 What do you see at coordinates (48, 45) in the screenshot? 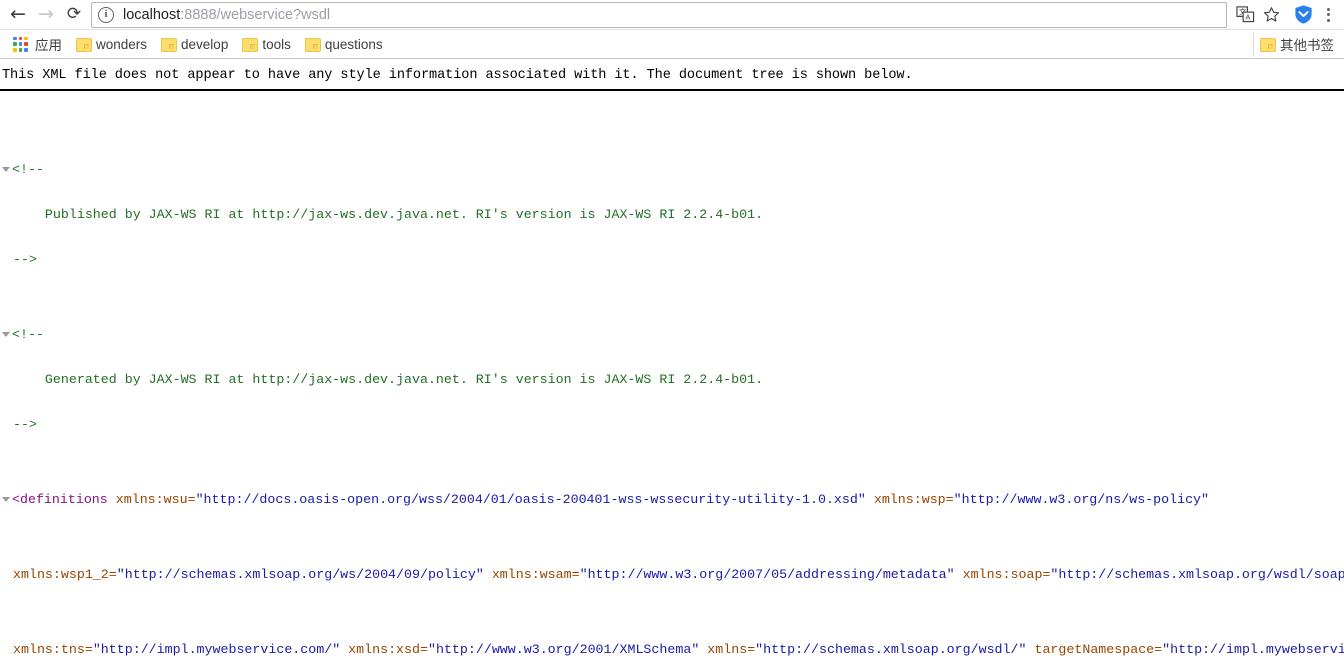
I see `apps-label: 应用` at bounding box center [48, 45].